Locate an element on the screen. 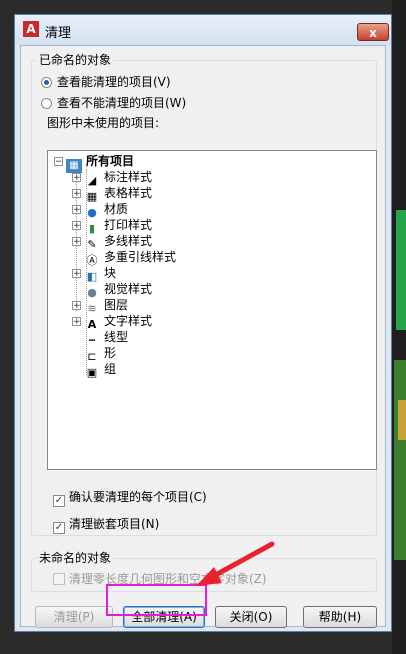 Image resolution: width=406 pixels, height=654 pixels. tree-item-label: 标注样式 is located at coordinates (128, 177).